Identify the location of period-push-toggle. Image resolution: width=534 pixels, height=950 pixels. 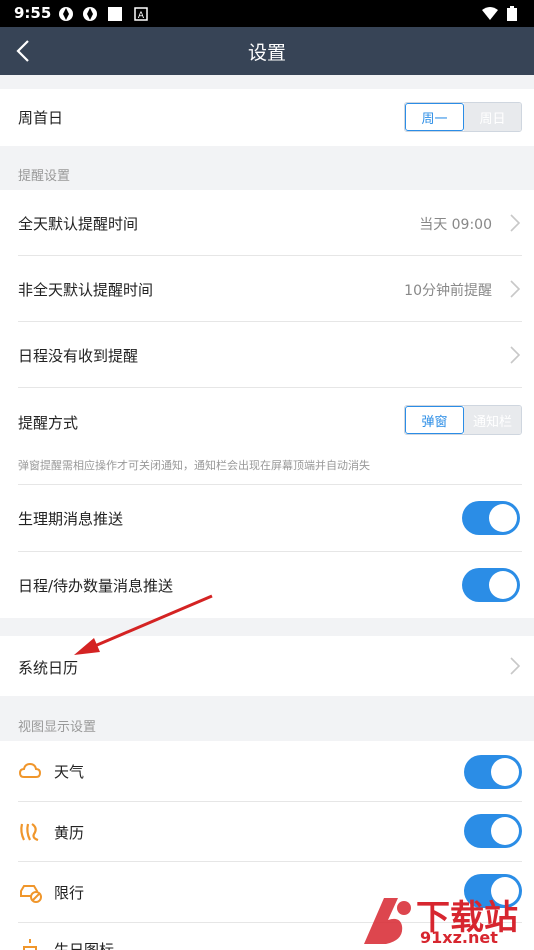
(491, 518).